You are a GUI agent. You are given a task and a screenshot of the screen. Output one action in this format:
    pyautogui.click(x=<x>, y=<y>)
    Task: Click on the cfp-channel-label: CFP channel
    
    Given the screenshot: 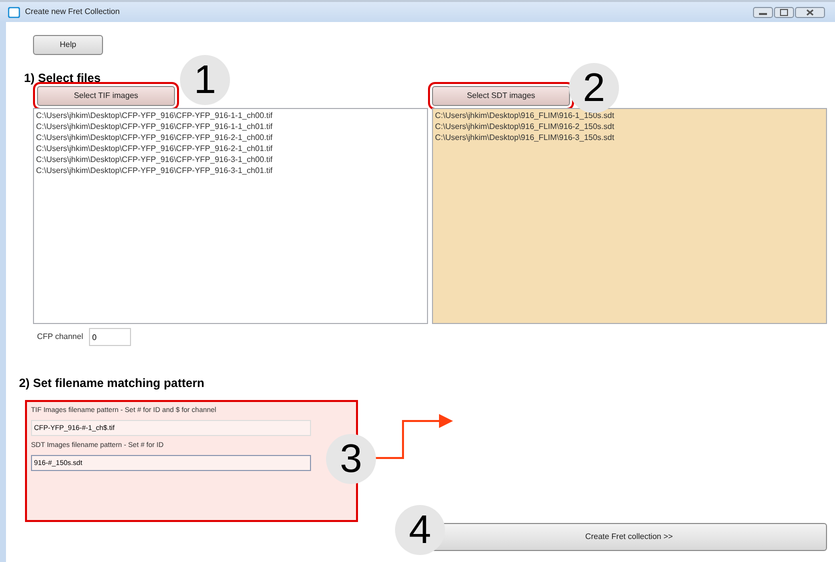 What is the action you would take?
    pyautogui.click(x=60, y=337)
    